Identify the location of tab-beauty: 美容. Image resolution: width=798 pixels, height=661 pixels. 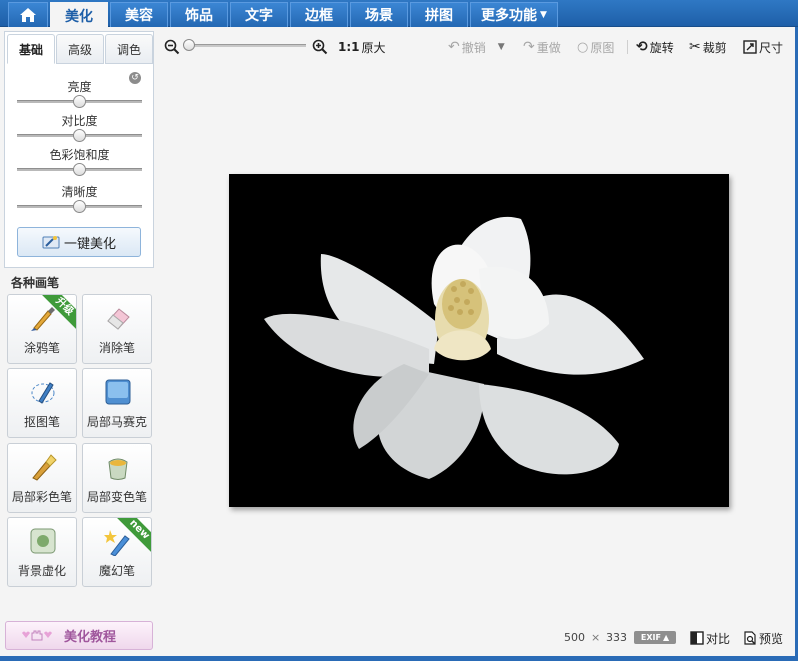
(139, 14).